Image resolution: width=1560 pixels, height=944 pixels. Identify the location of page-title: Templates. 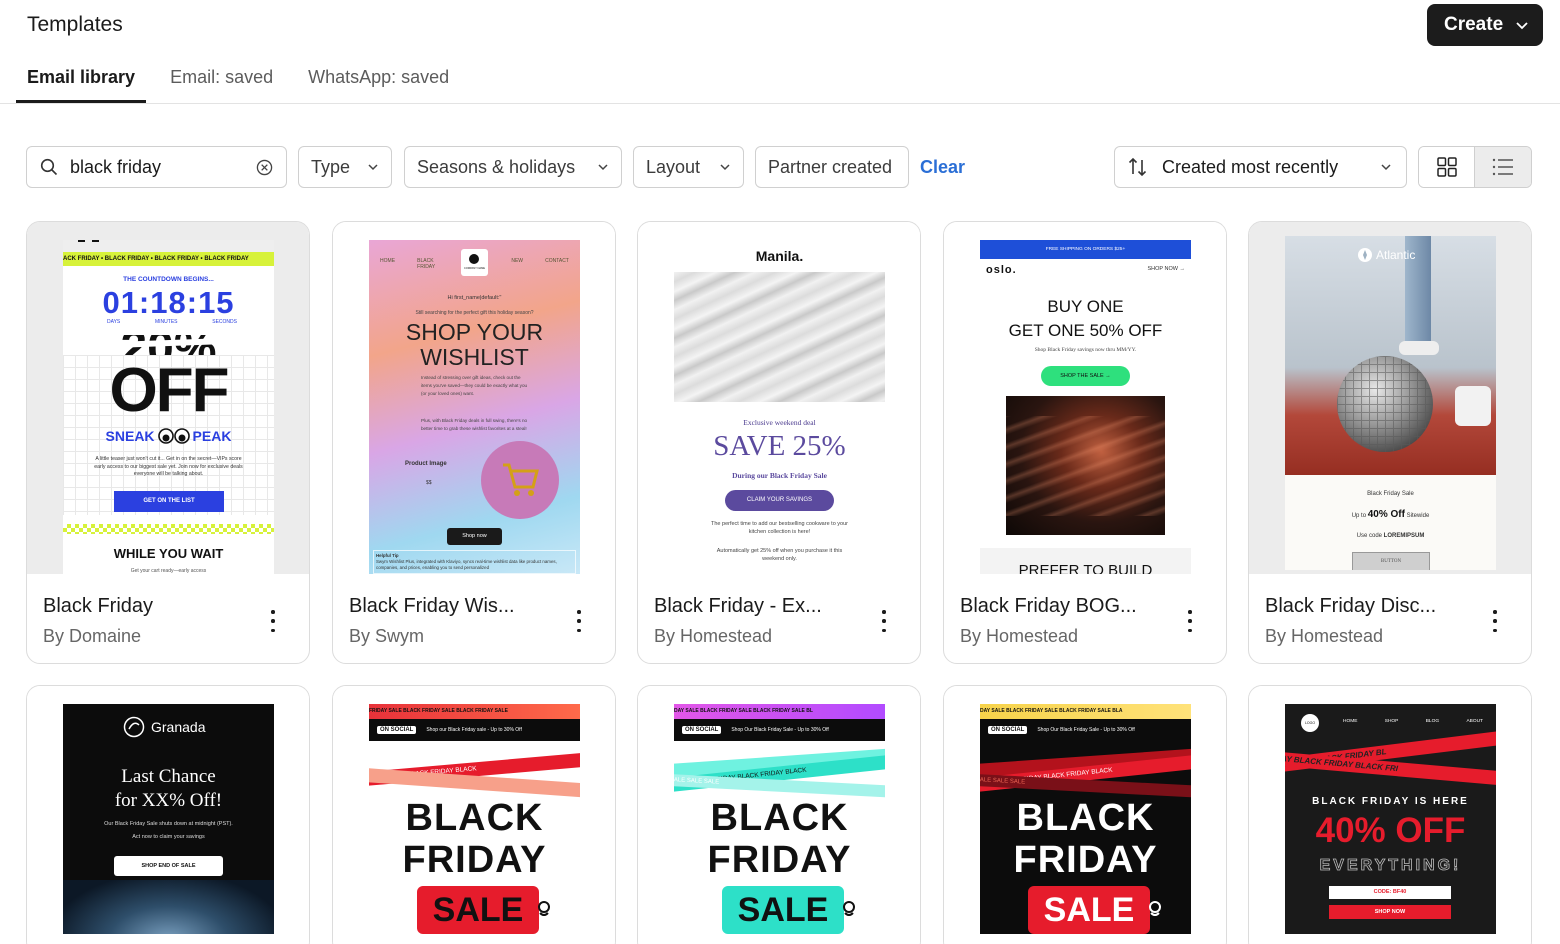
(75, 24).